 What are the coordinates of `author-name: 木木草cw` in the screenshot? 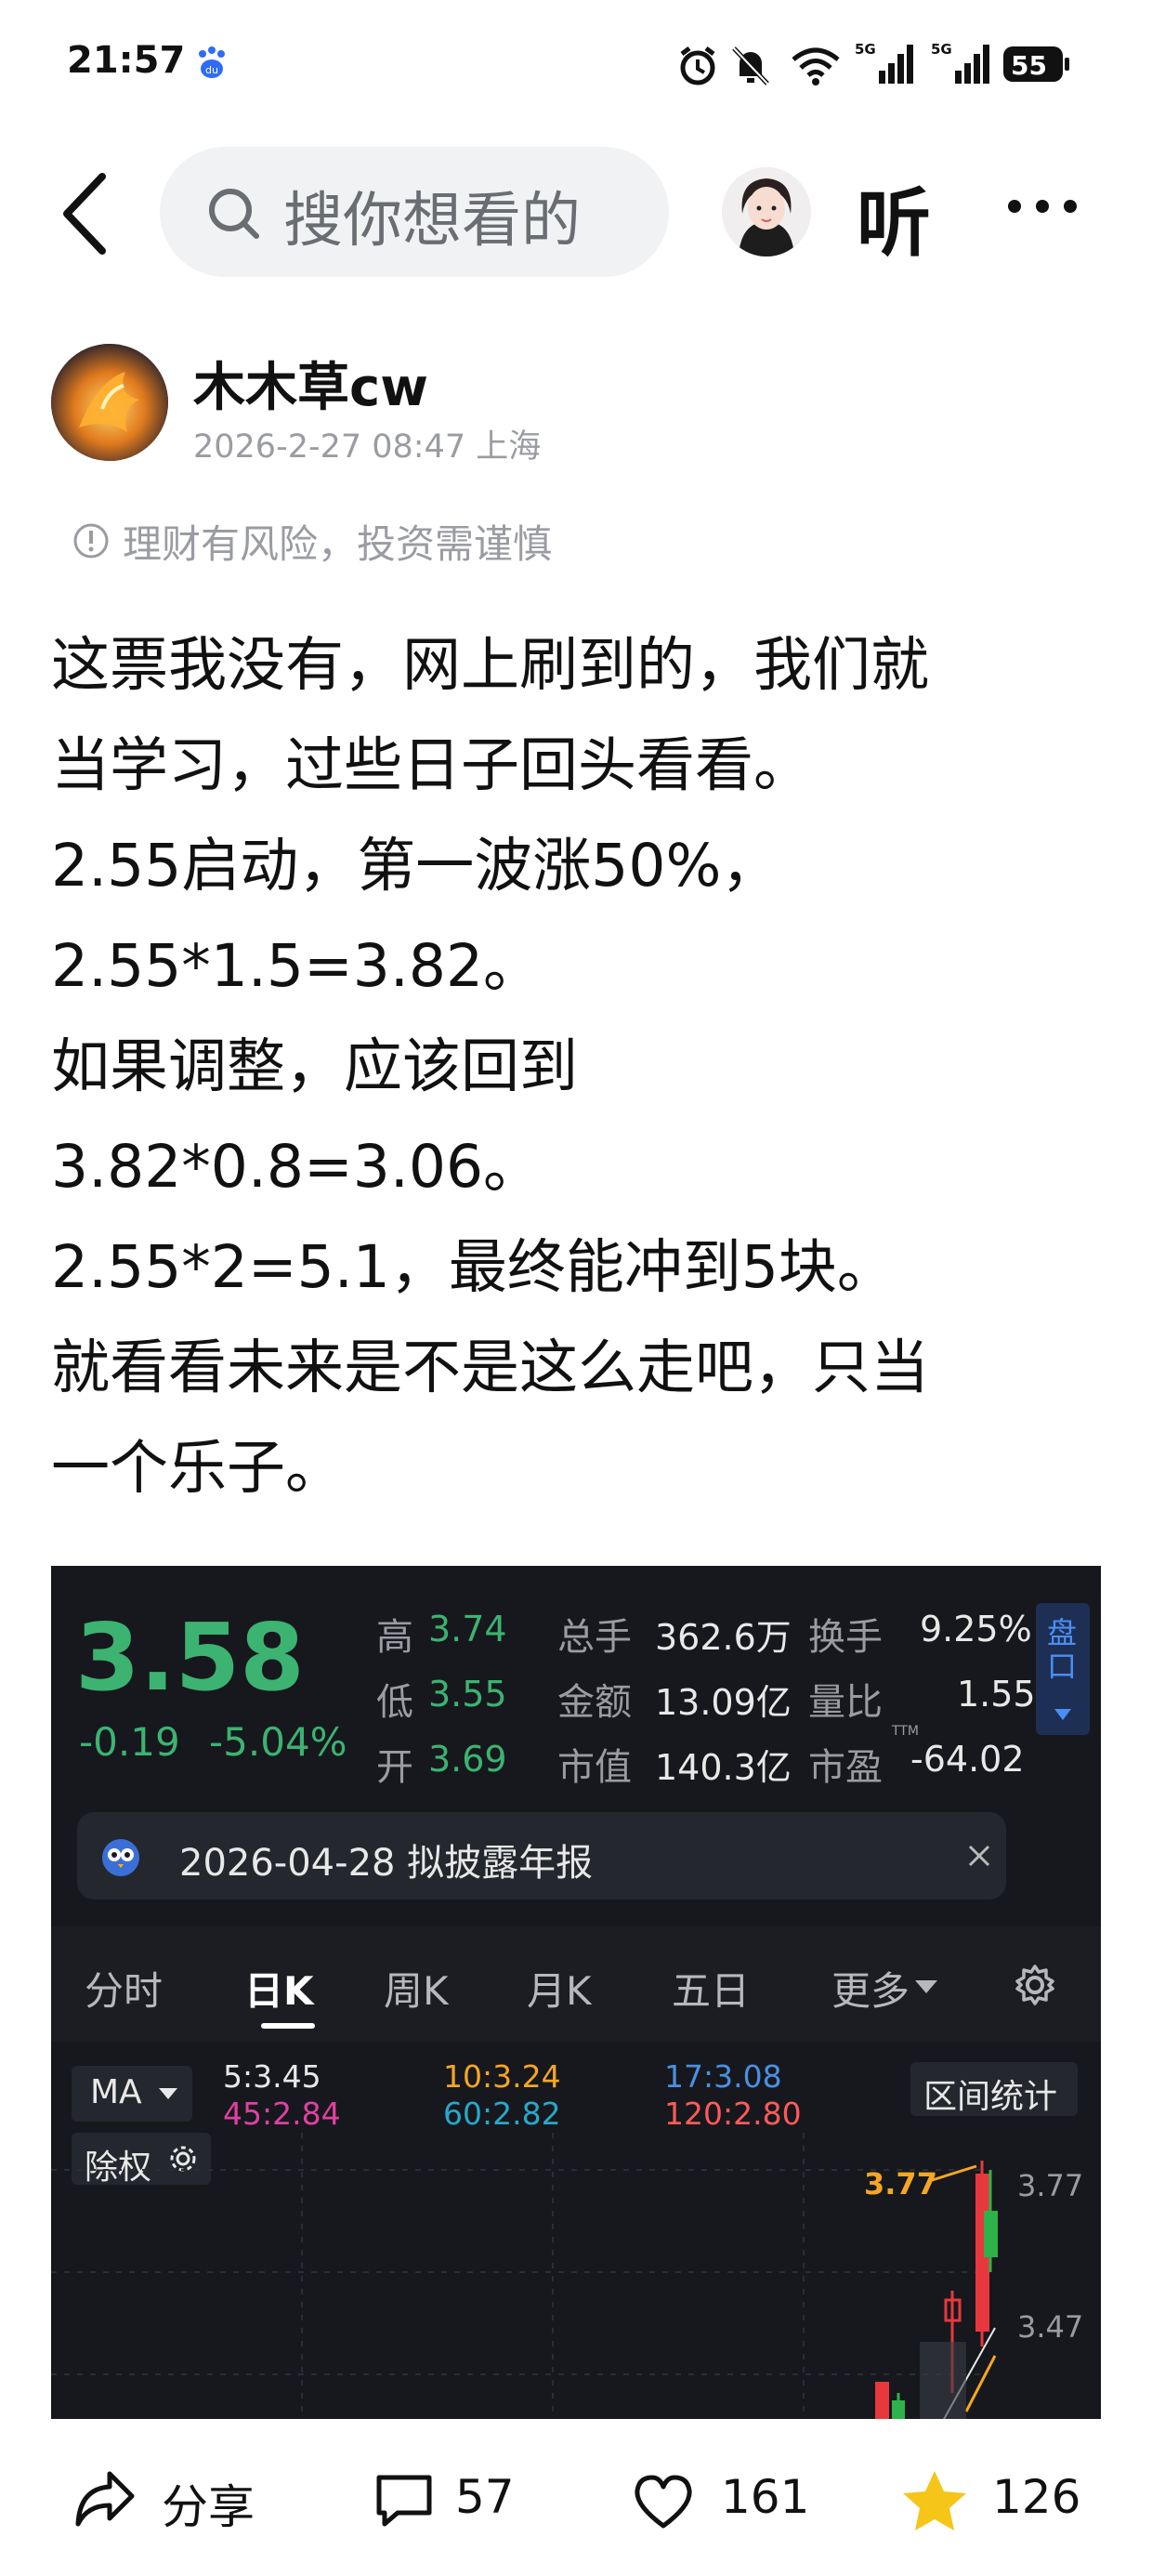 It's located at (310, 383).